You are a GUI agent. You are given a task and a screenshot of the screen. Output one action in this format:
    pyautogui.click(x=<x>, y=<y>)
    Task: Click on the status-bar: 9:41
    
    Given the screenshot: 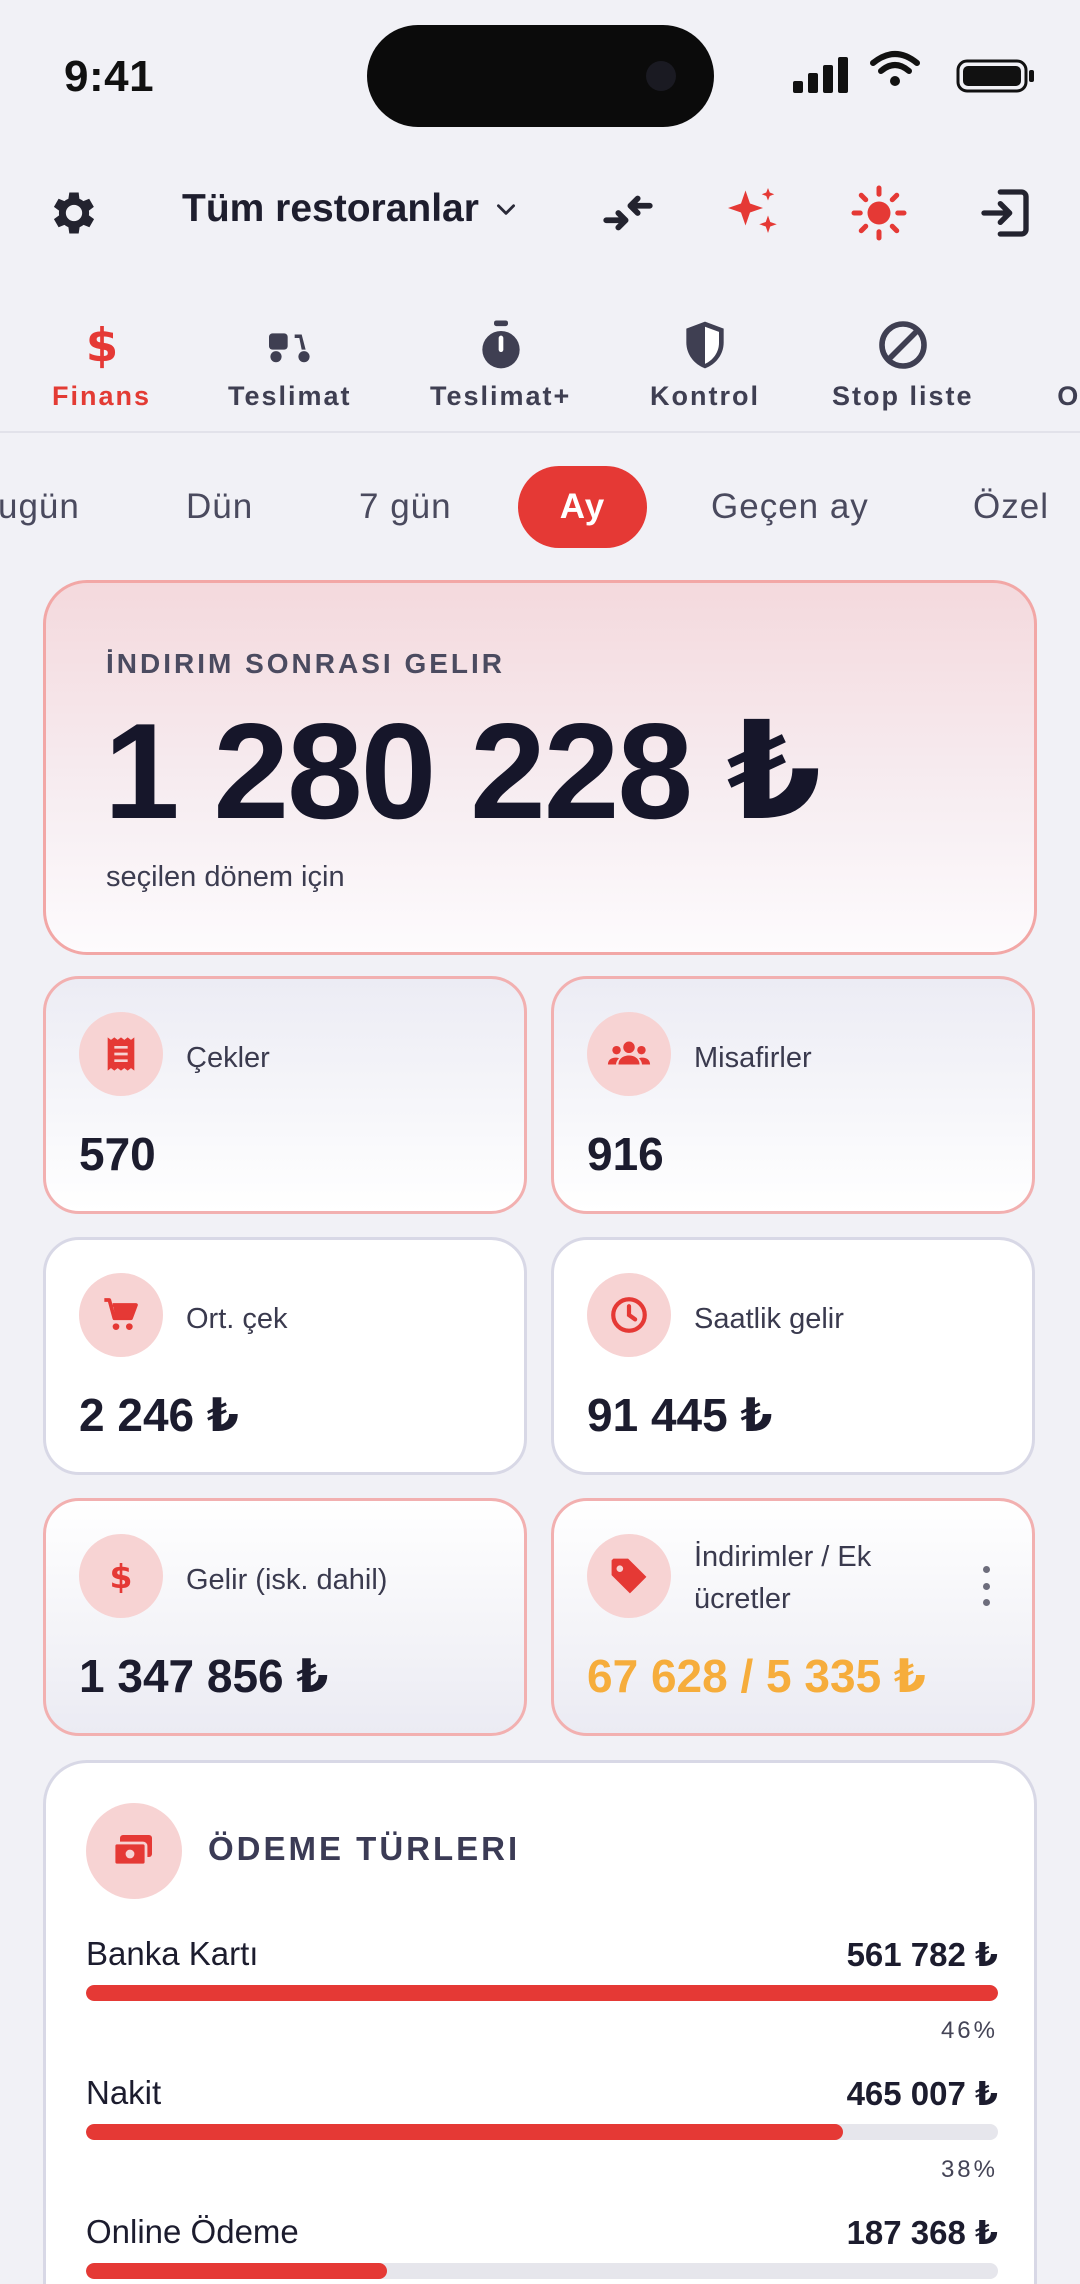 What is the action you would take?
    pyautogui.click(x=540, y=75)
    